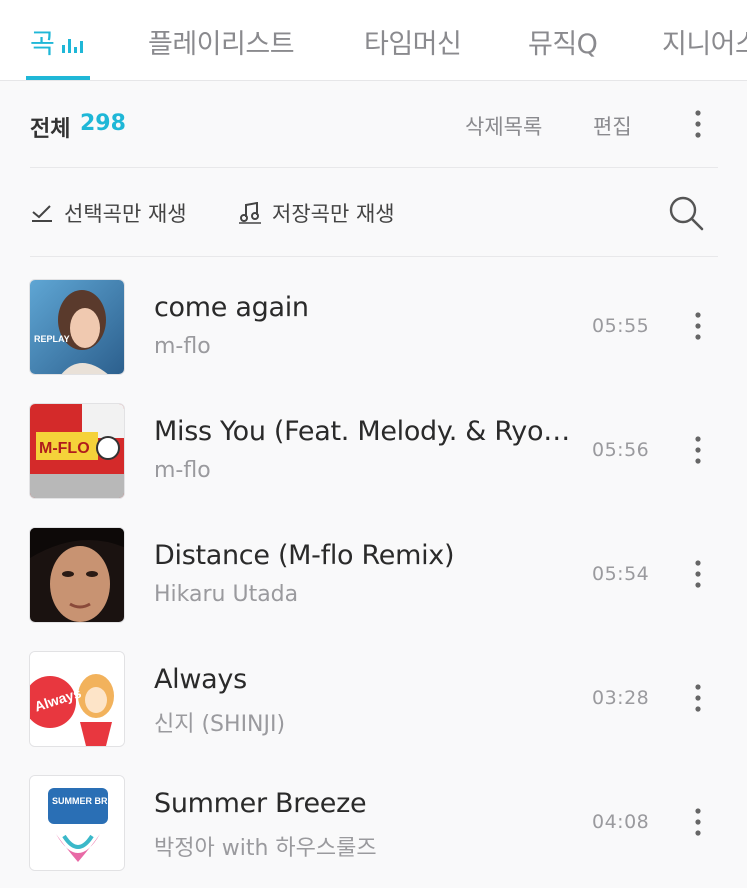 The height and width of the screenshot is (888, 747). I want to click on song-artist: Hikaru Utada, so click(226, 594).